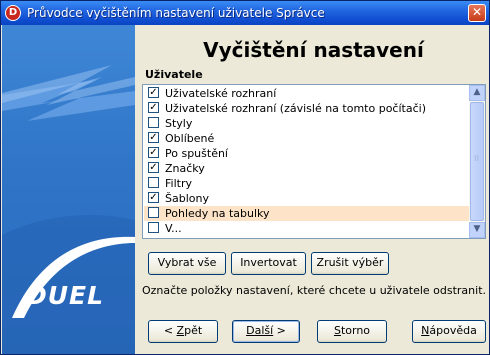 The height and width of the screenshot is (355, 490). What do you see at coordinates (453, 330) in the screenshot?
I see `help-rest: ápověda` at bounding box center [453, 330].